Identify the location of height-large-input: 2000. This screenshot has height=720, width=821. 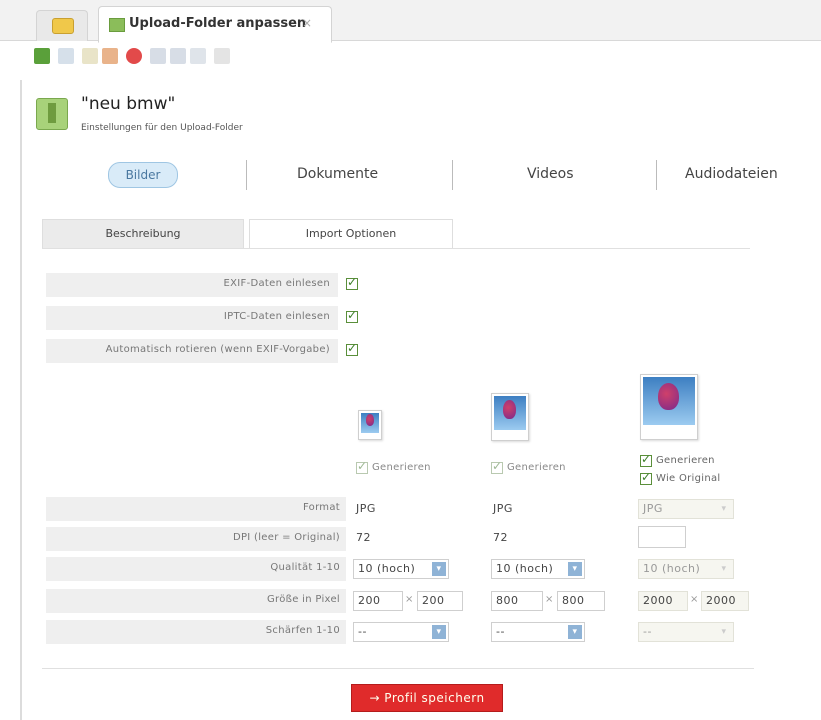
(725, 601).